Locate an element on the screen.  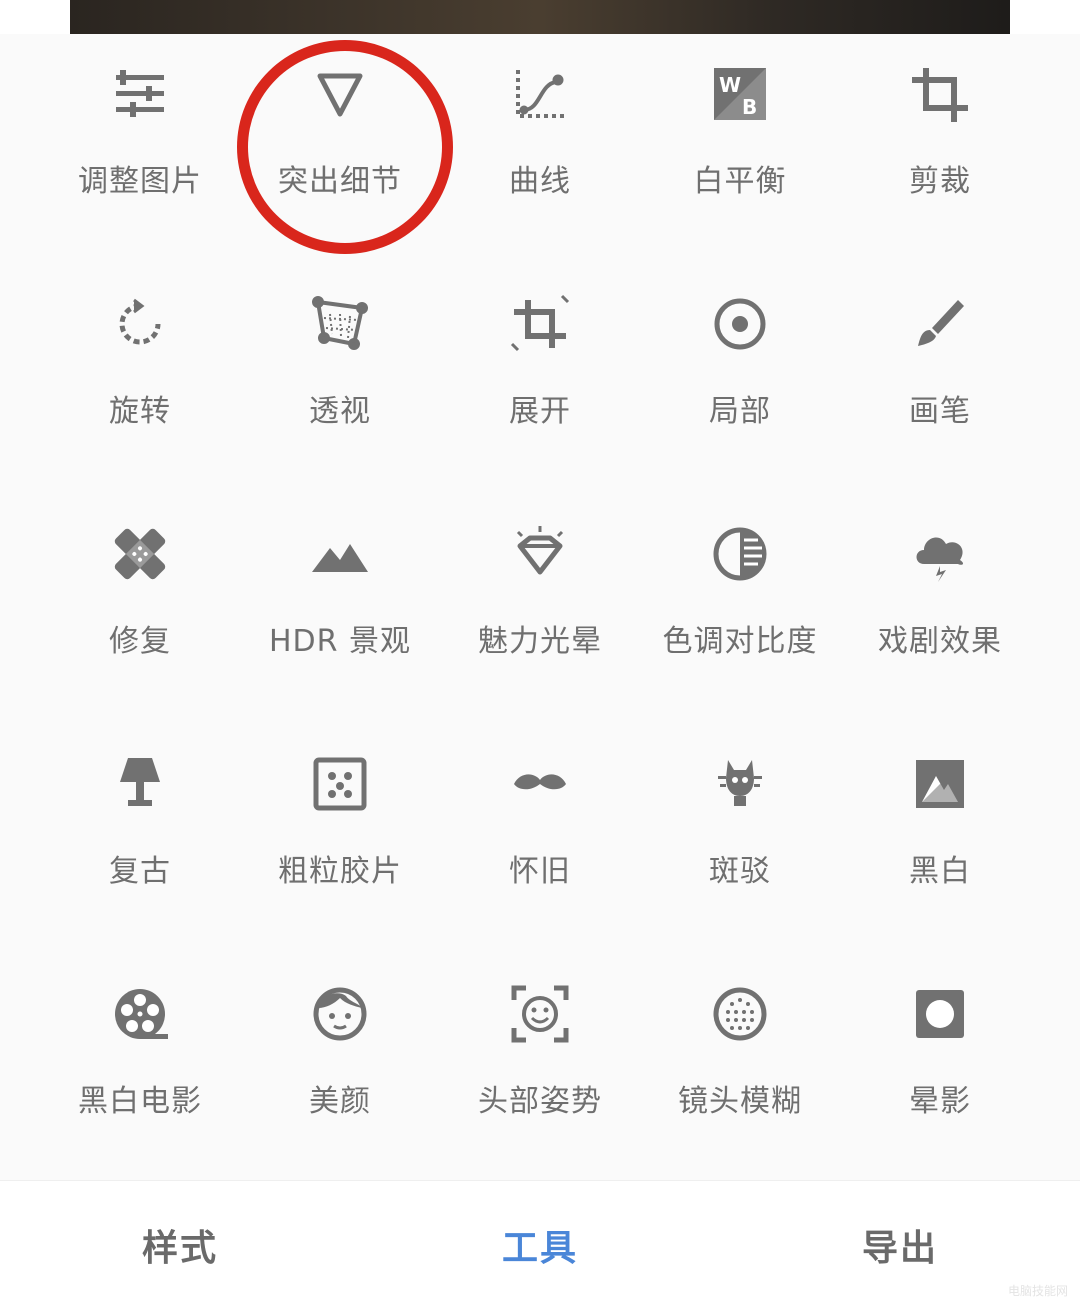
tool-label: 透视 is located at coordinates (340, 411).